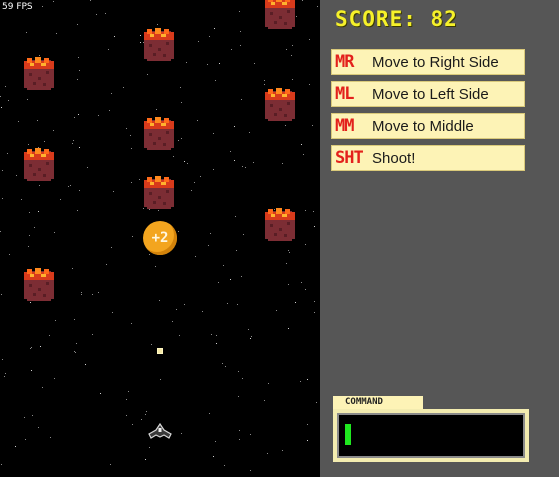  I want to click on command-code: MR, so click(344, 62).